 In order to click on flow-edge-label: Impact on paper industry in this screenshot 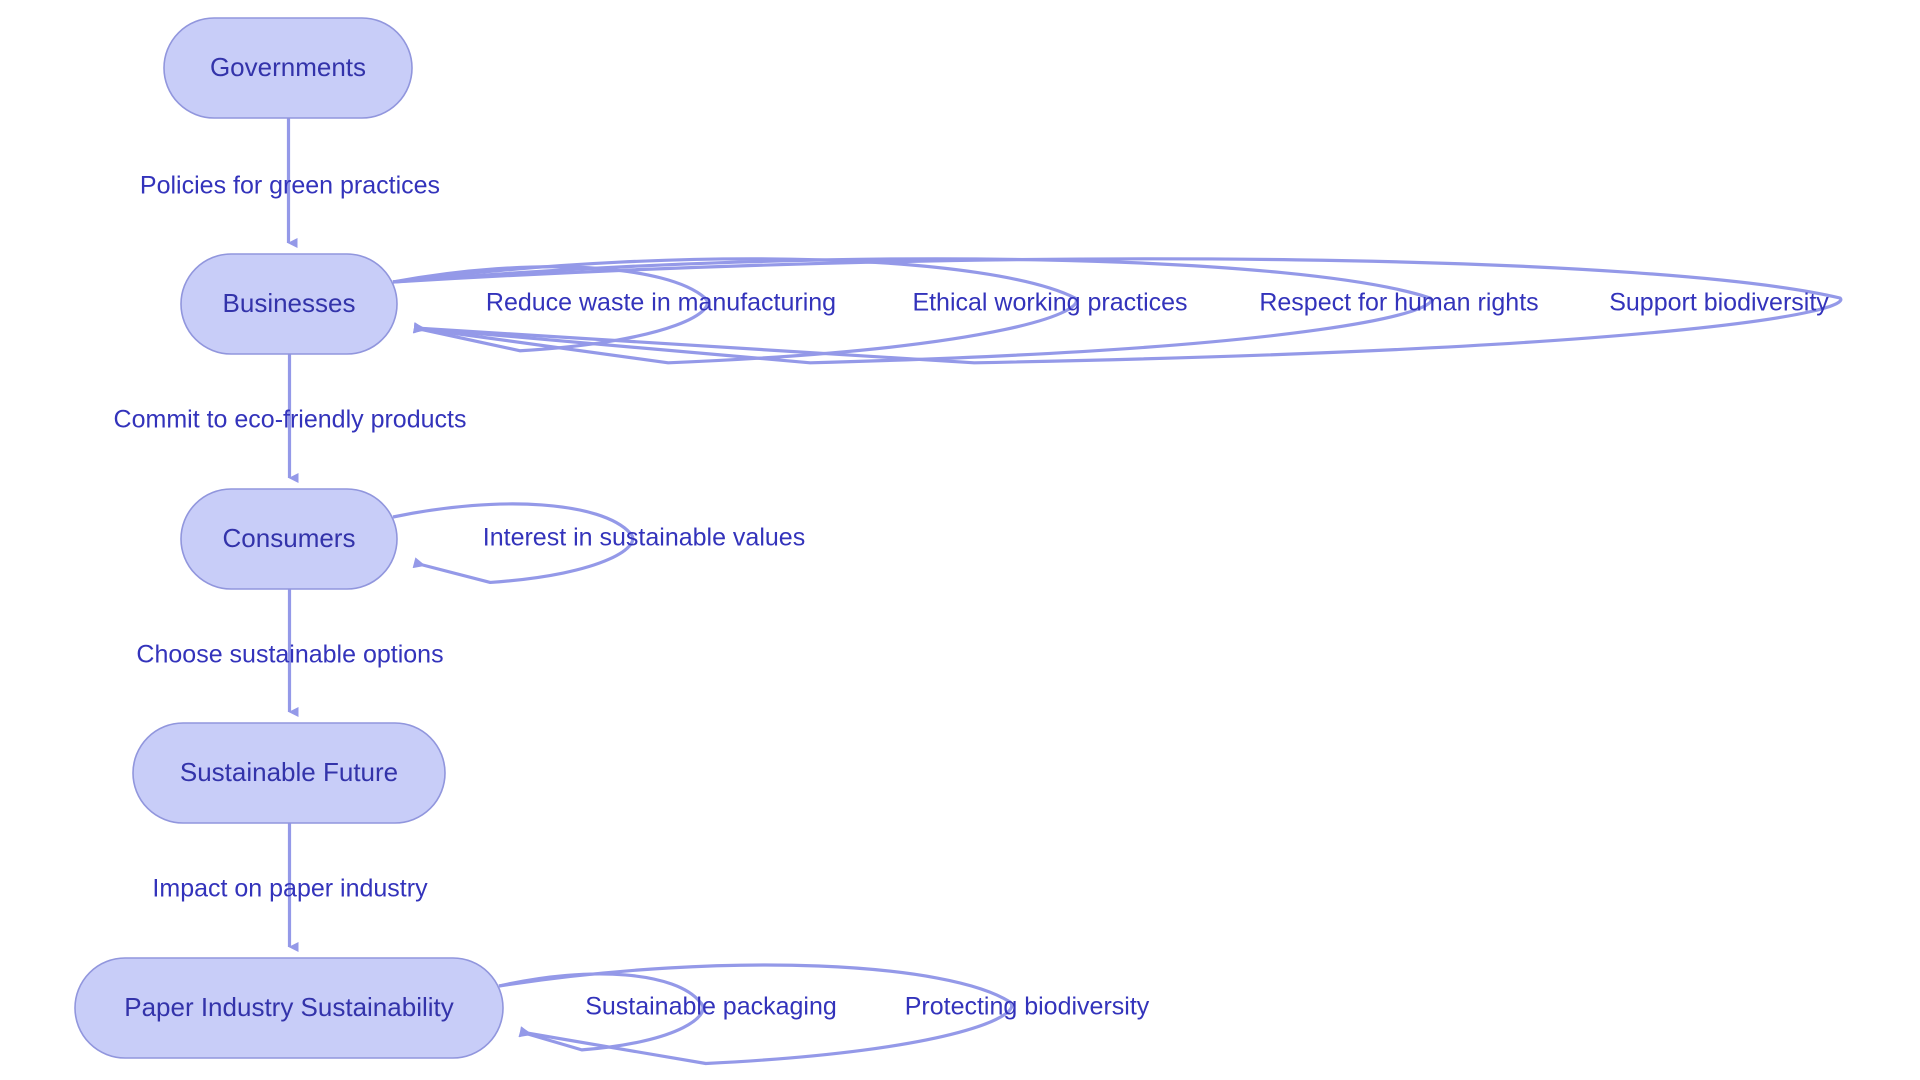, I will do `click(290, 889)`.